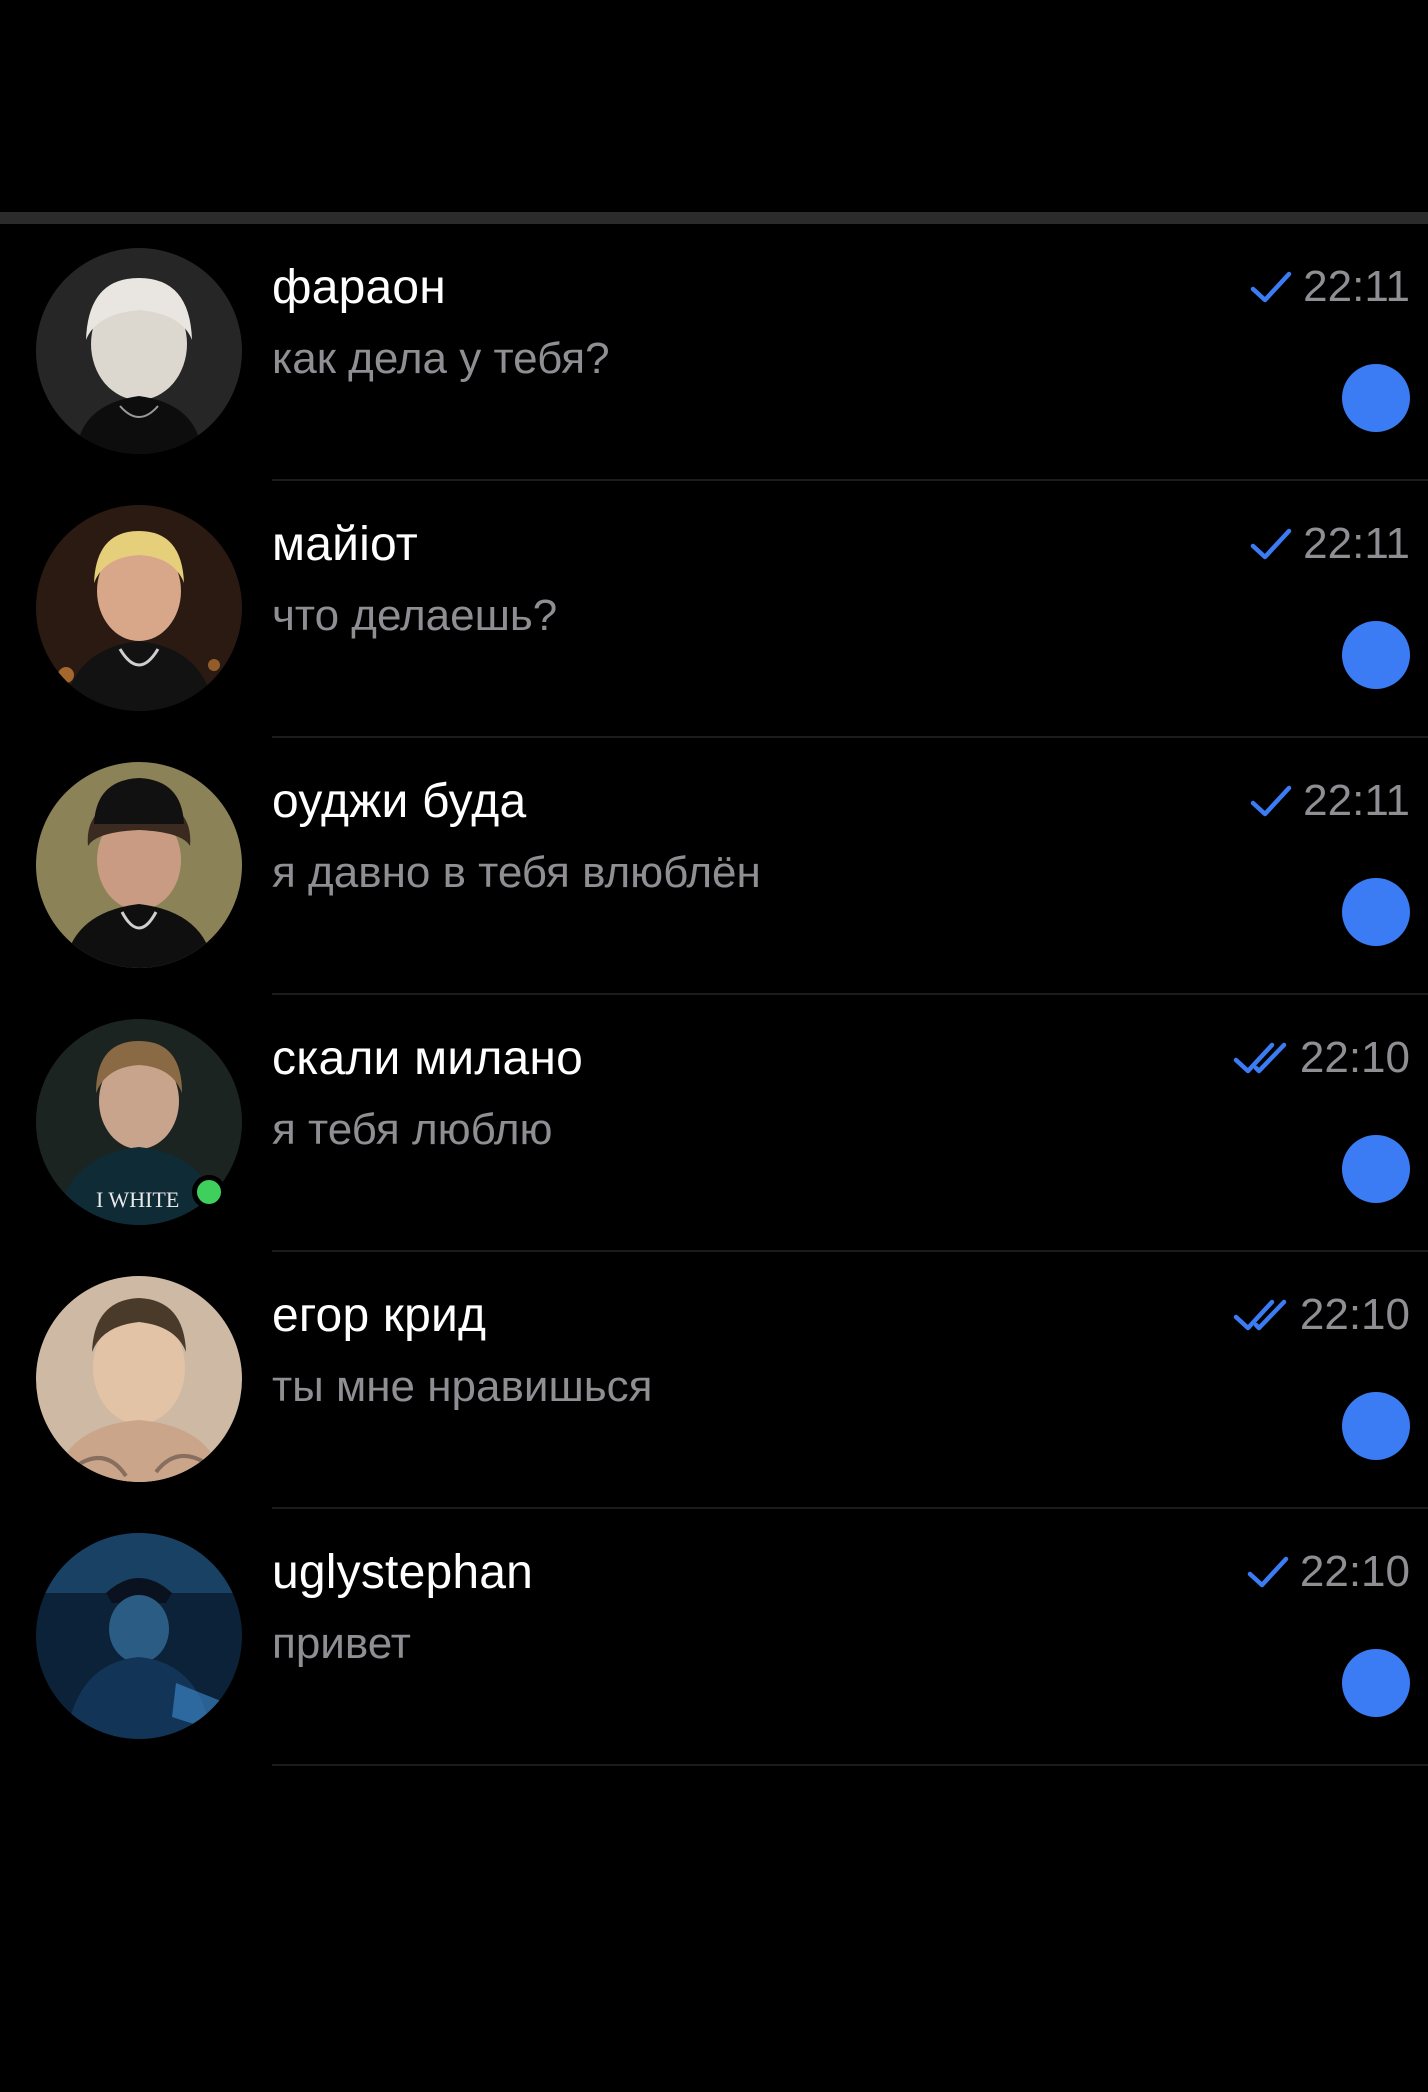  I want to click on chat-name: оуджи буда, so click(399, 801).